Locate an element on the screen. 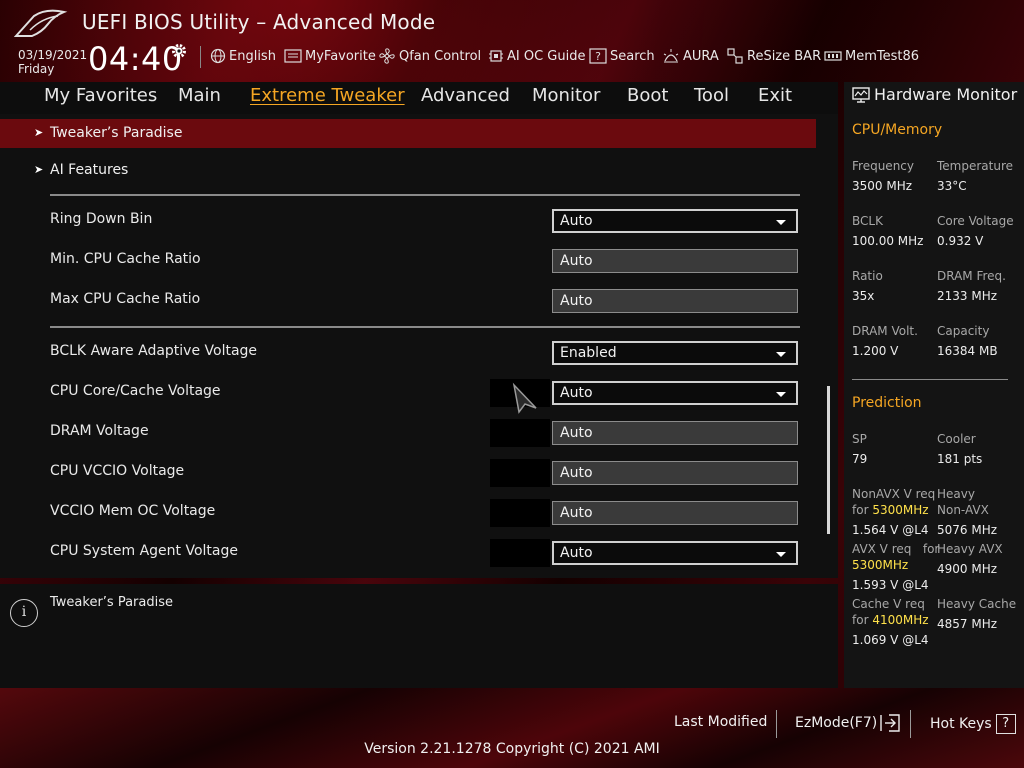 The width and height of the screenshot is (1024, 768). dropdown-value: Auto is located at coordinates (576, 393).